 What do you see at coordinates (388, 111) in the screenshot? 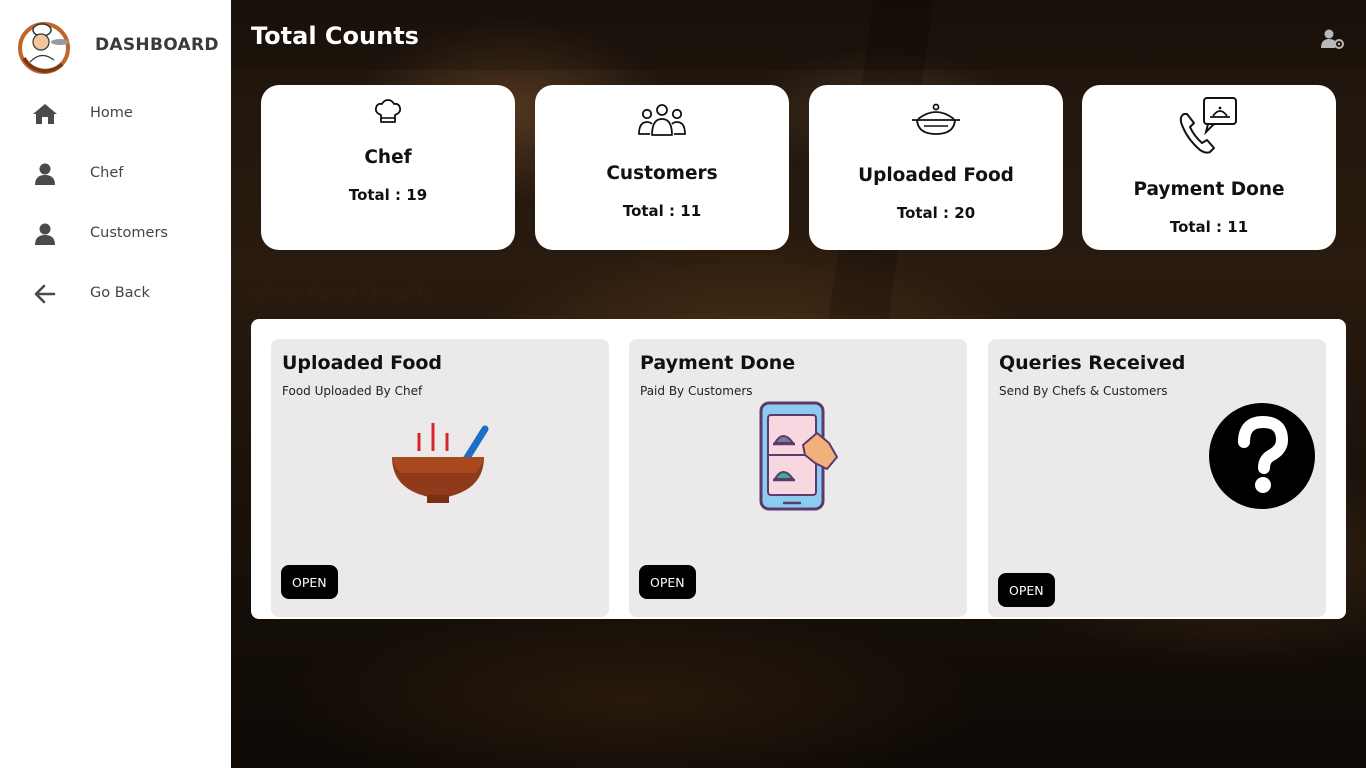
I see `chef-hat-icon` at bounding box center [388, 111].